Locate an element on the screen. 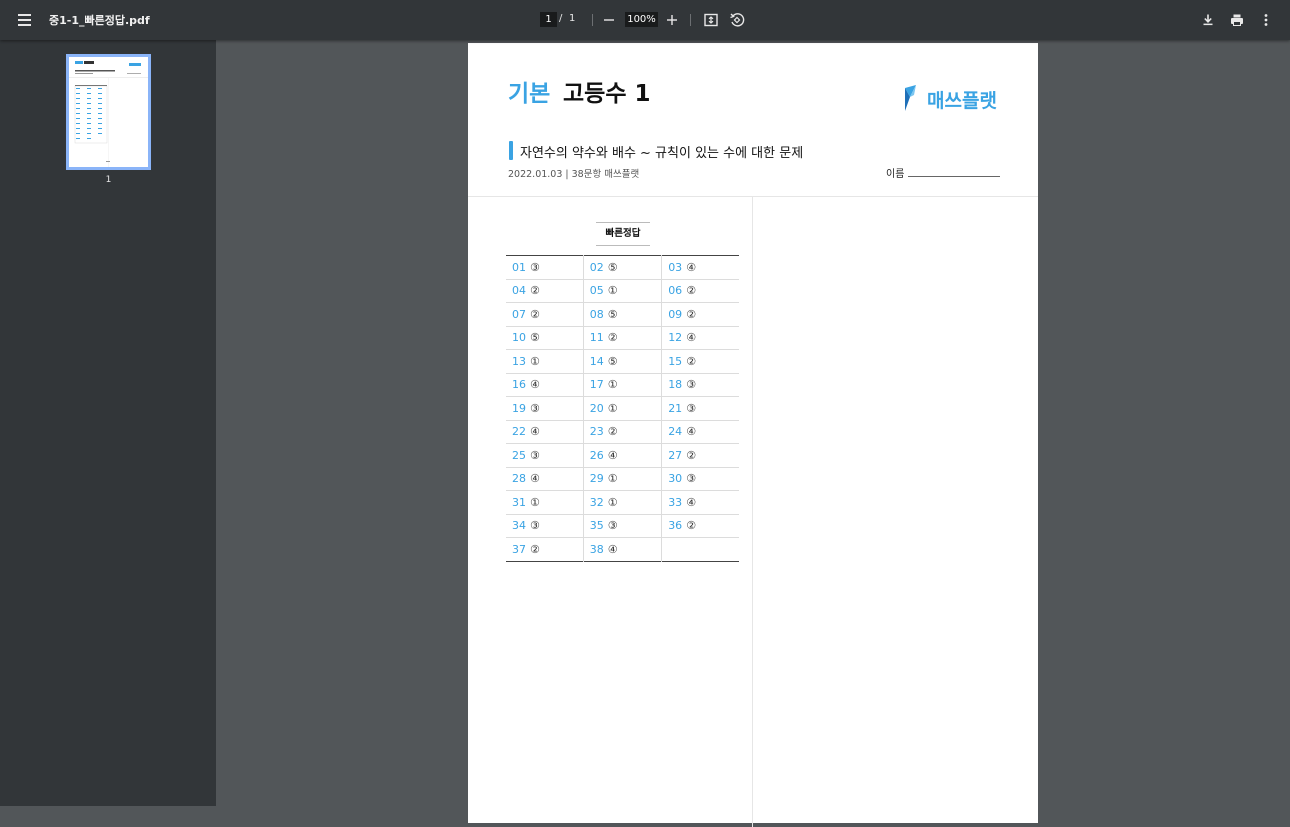 The height and width of the screenshot is (827, 1290). download-icon is located at coordinates (1208, 20).